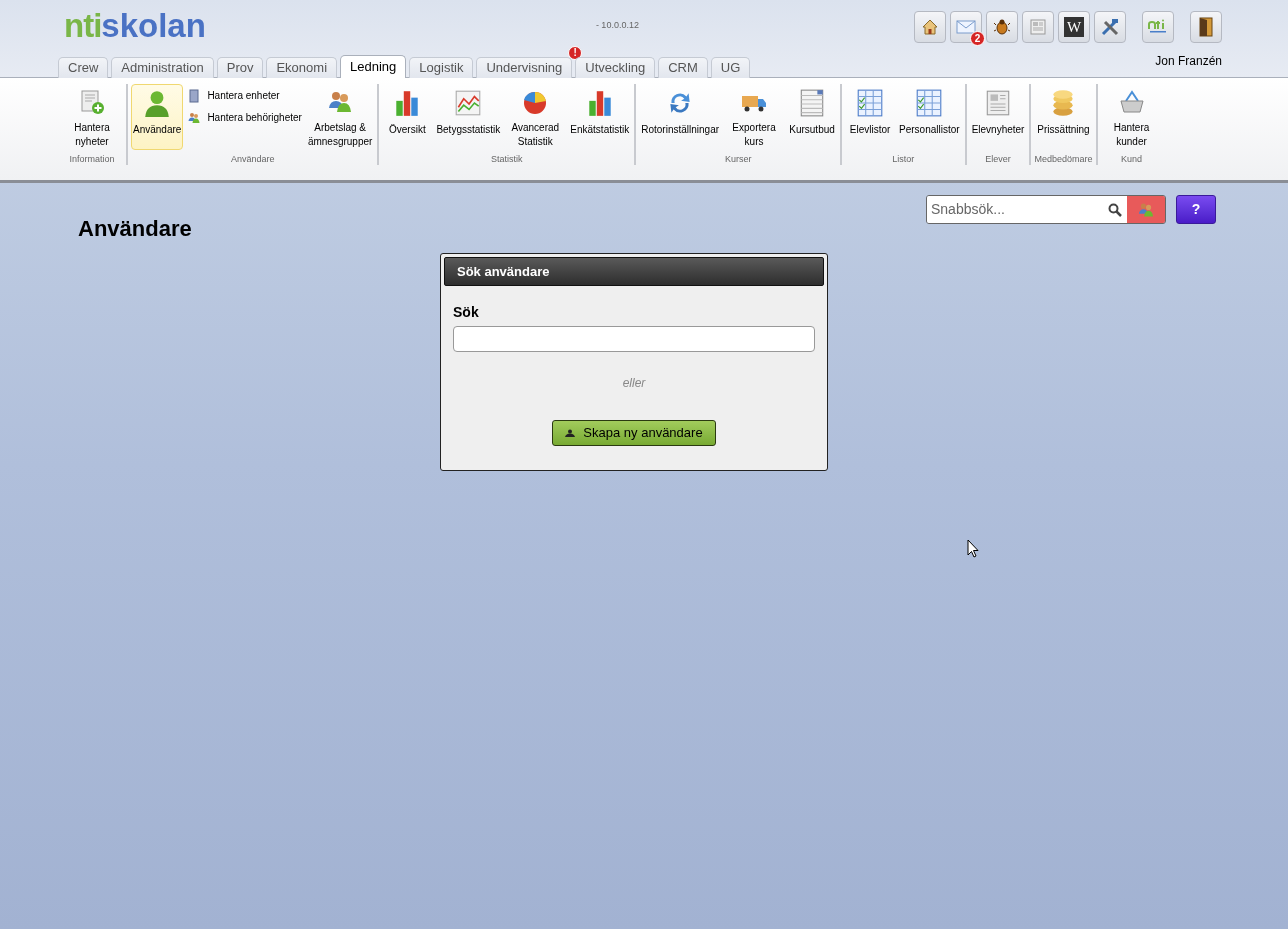 Image resolution: width=1288 pixels, height=929 pixels. What do you see at coordinates (998, 159) in the screenshot?
I see `group-label: Elever` at bounding box center [998, 159].